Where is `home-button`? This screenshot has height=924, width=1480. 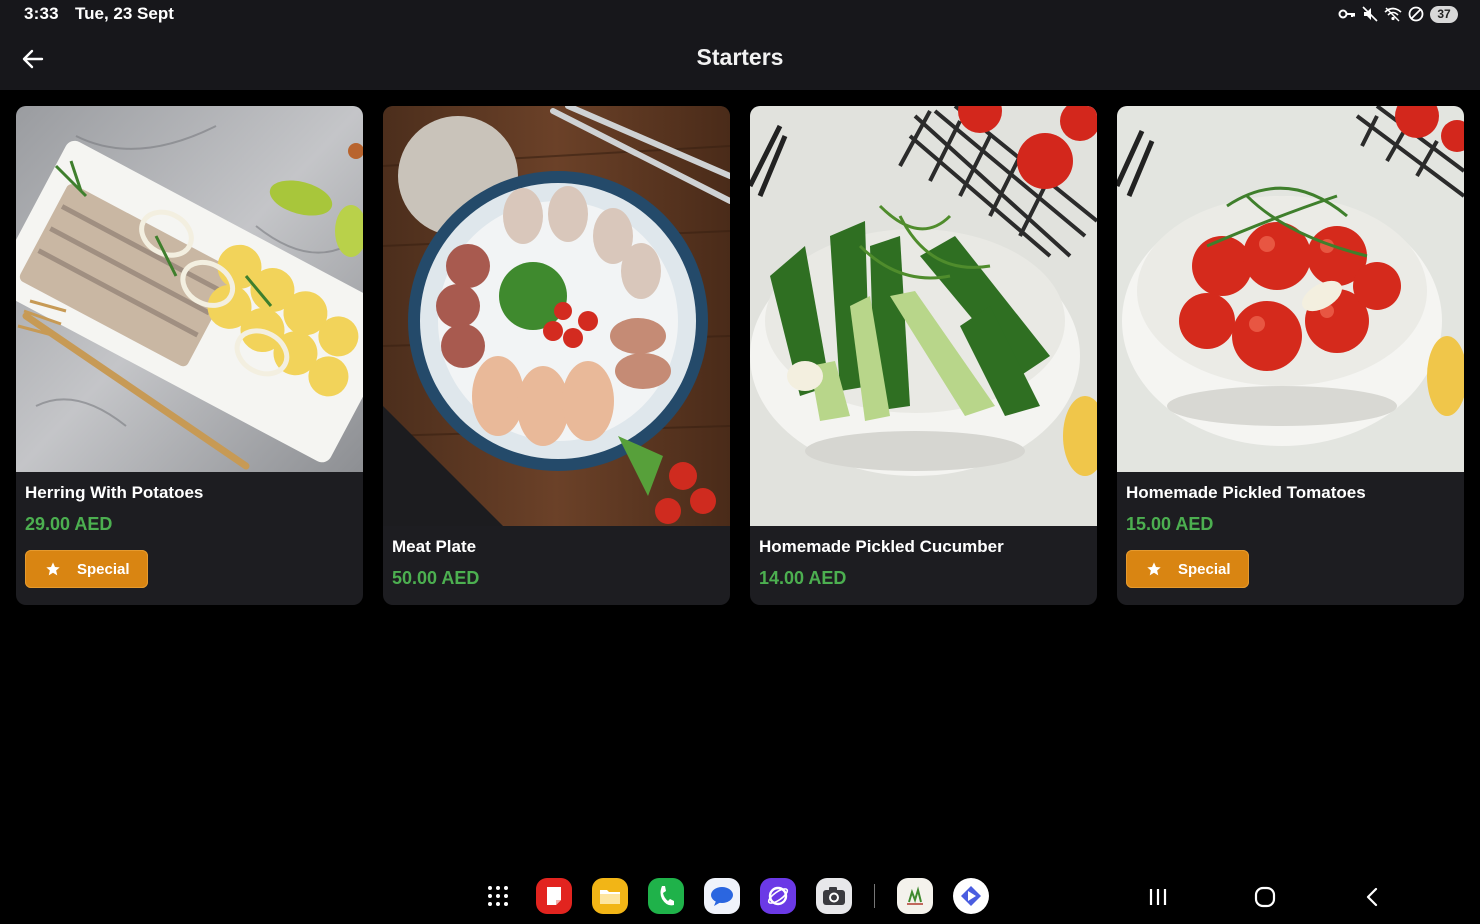 home-button is located at coordinates (1265, 897).